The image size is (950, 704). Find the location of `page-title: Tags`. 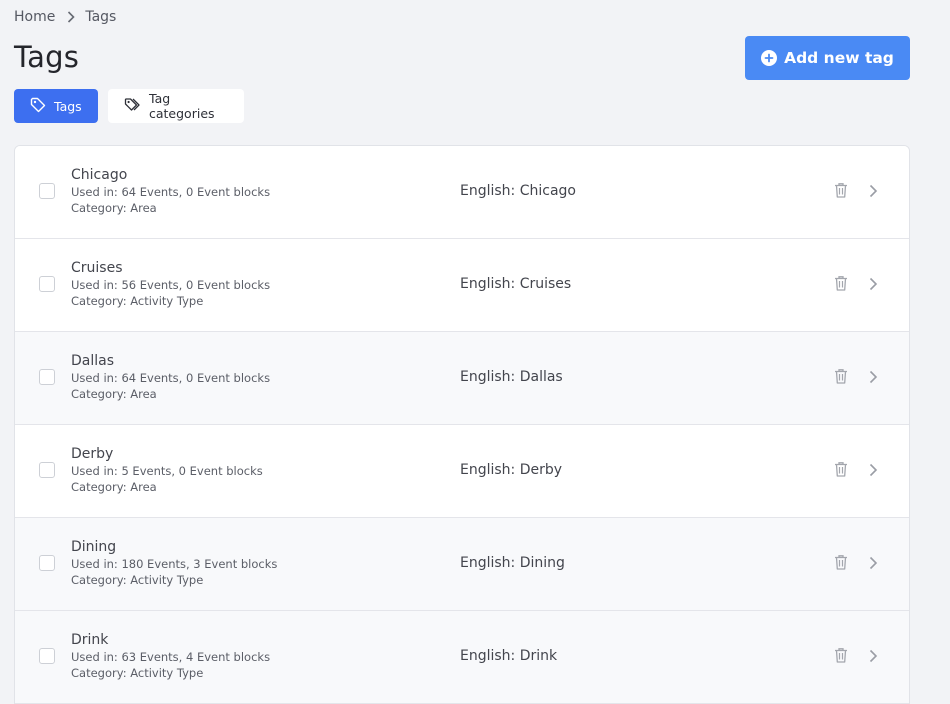

page-title: Tags is located at coordinates (47, 57).